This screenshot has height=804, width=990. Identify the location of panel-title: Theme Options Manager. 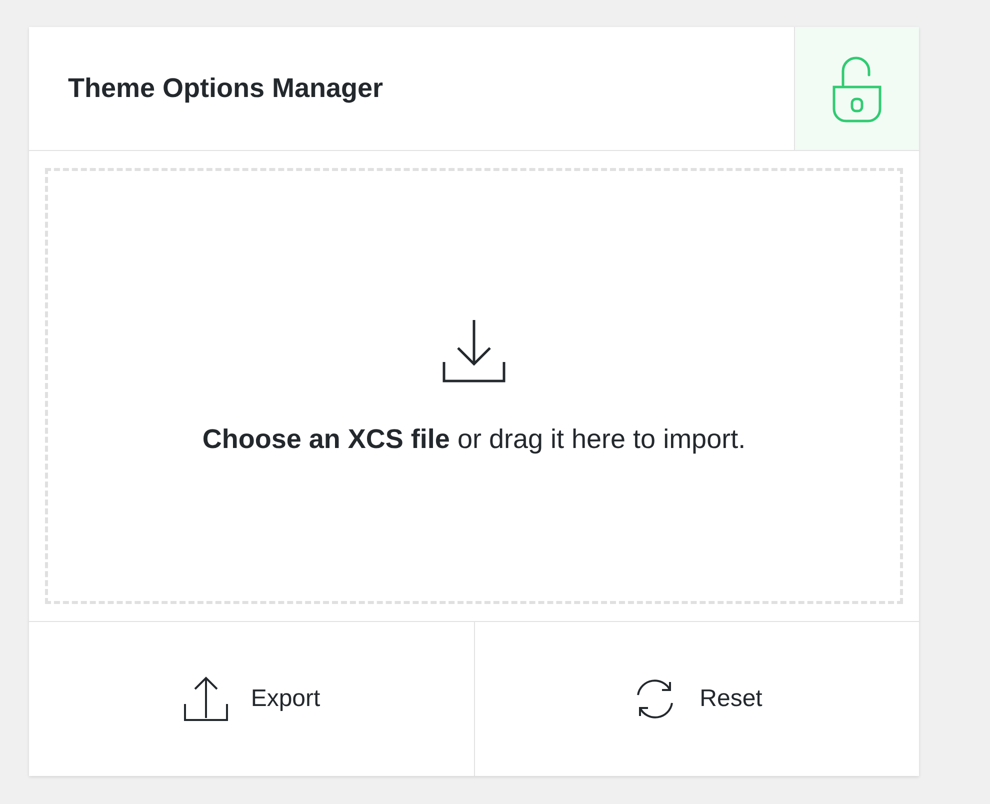
(225, 88).